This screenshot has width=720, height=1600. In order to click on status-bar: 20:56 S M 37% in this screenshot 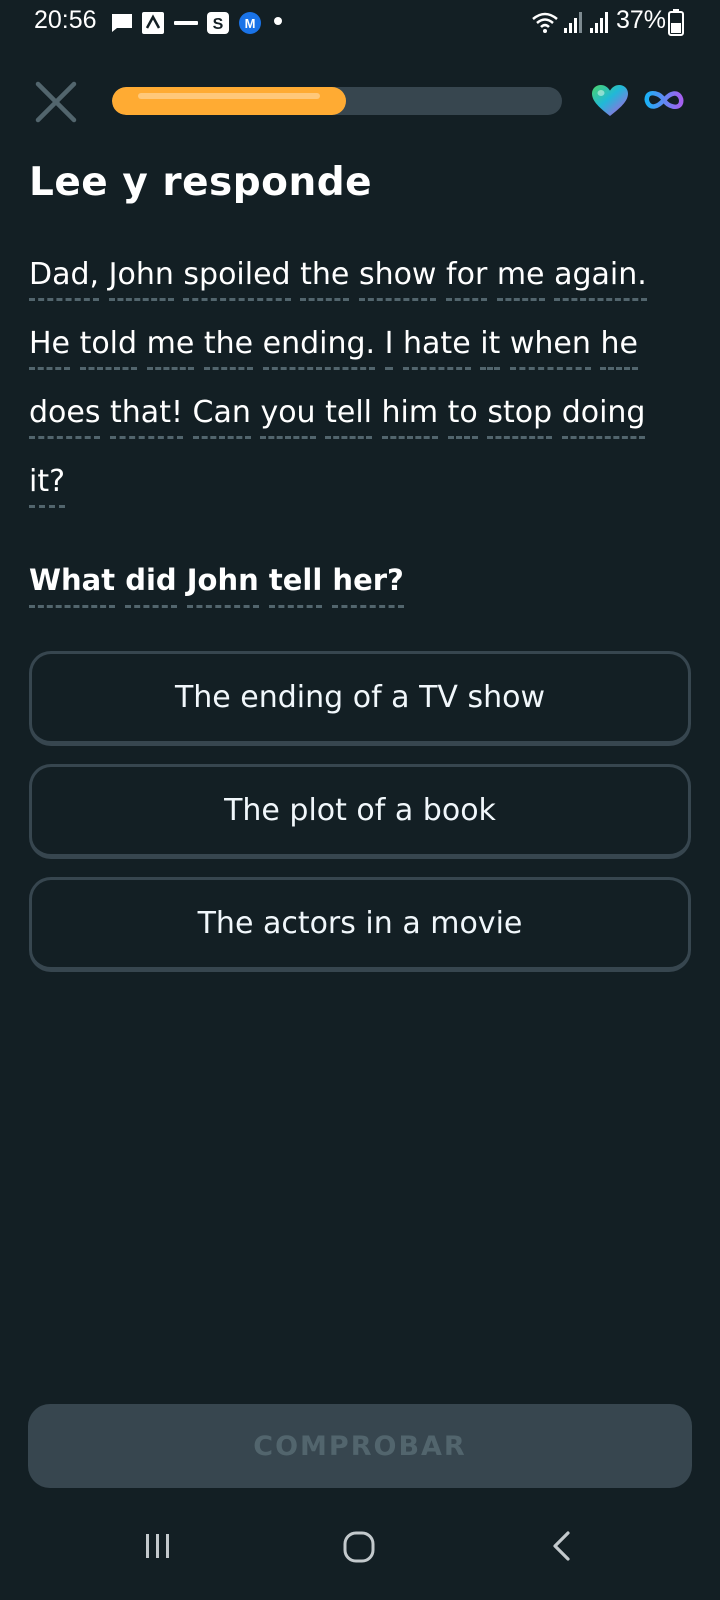, I will do `click(360, 23)`.